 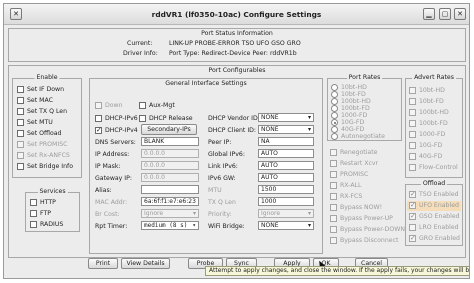 What do you see at coordinates (20, 133) in the screenshot?
I see `set-offload-checkbox` at bounding box center [20, 133].